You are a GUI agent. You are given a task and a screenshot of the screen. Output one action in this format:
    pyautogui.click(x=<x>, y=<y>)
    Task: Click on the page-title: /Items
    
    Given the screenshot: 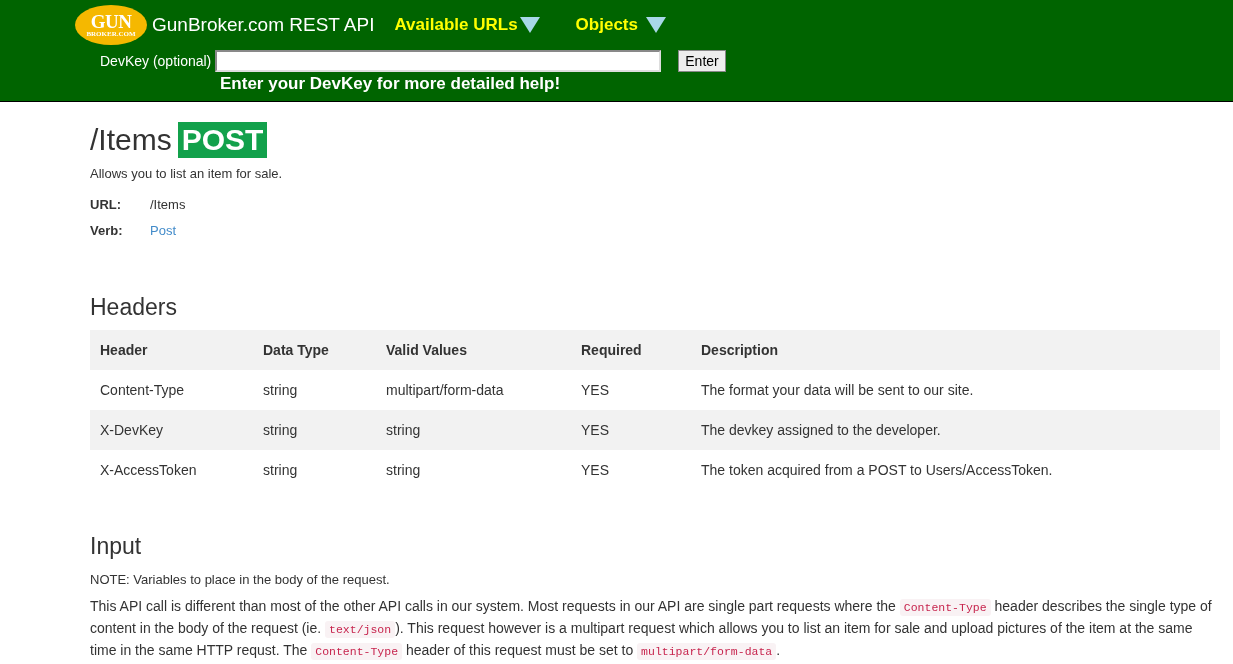 What is the action you would take?
    pyautogui.click(x=131, y=140)
    